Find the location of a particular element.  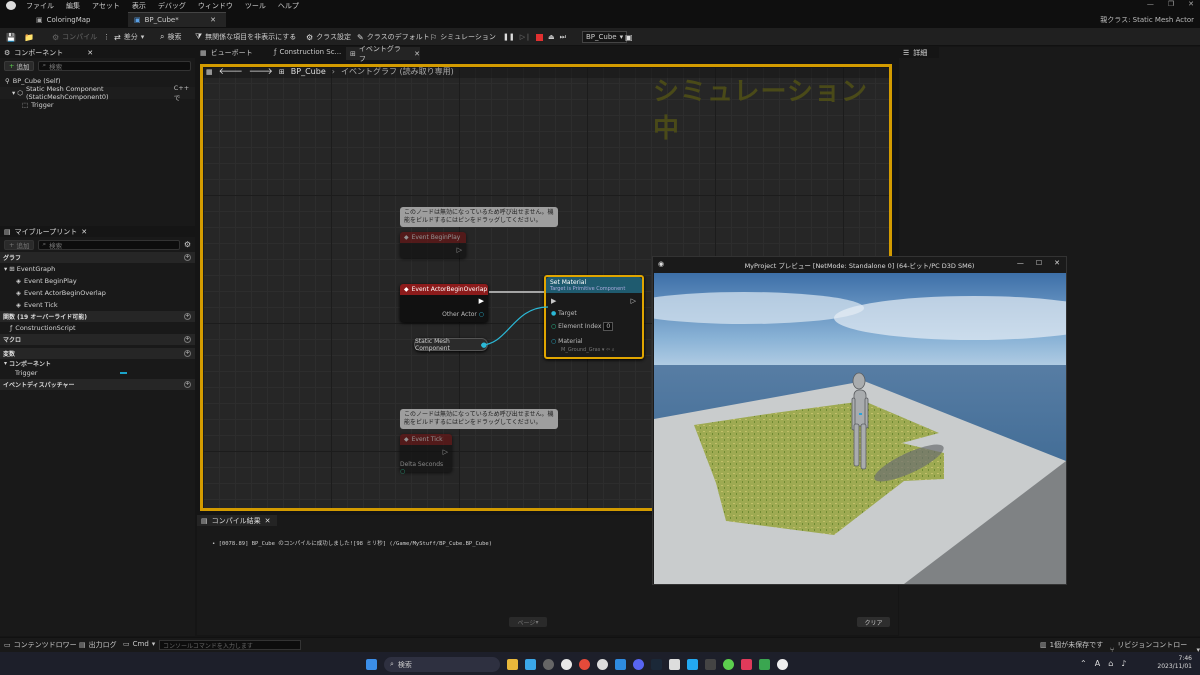

event-item-tick: ◈ Event Tick is located at coordinates (97, 305).